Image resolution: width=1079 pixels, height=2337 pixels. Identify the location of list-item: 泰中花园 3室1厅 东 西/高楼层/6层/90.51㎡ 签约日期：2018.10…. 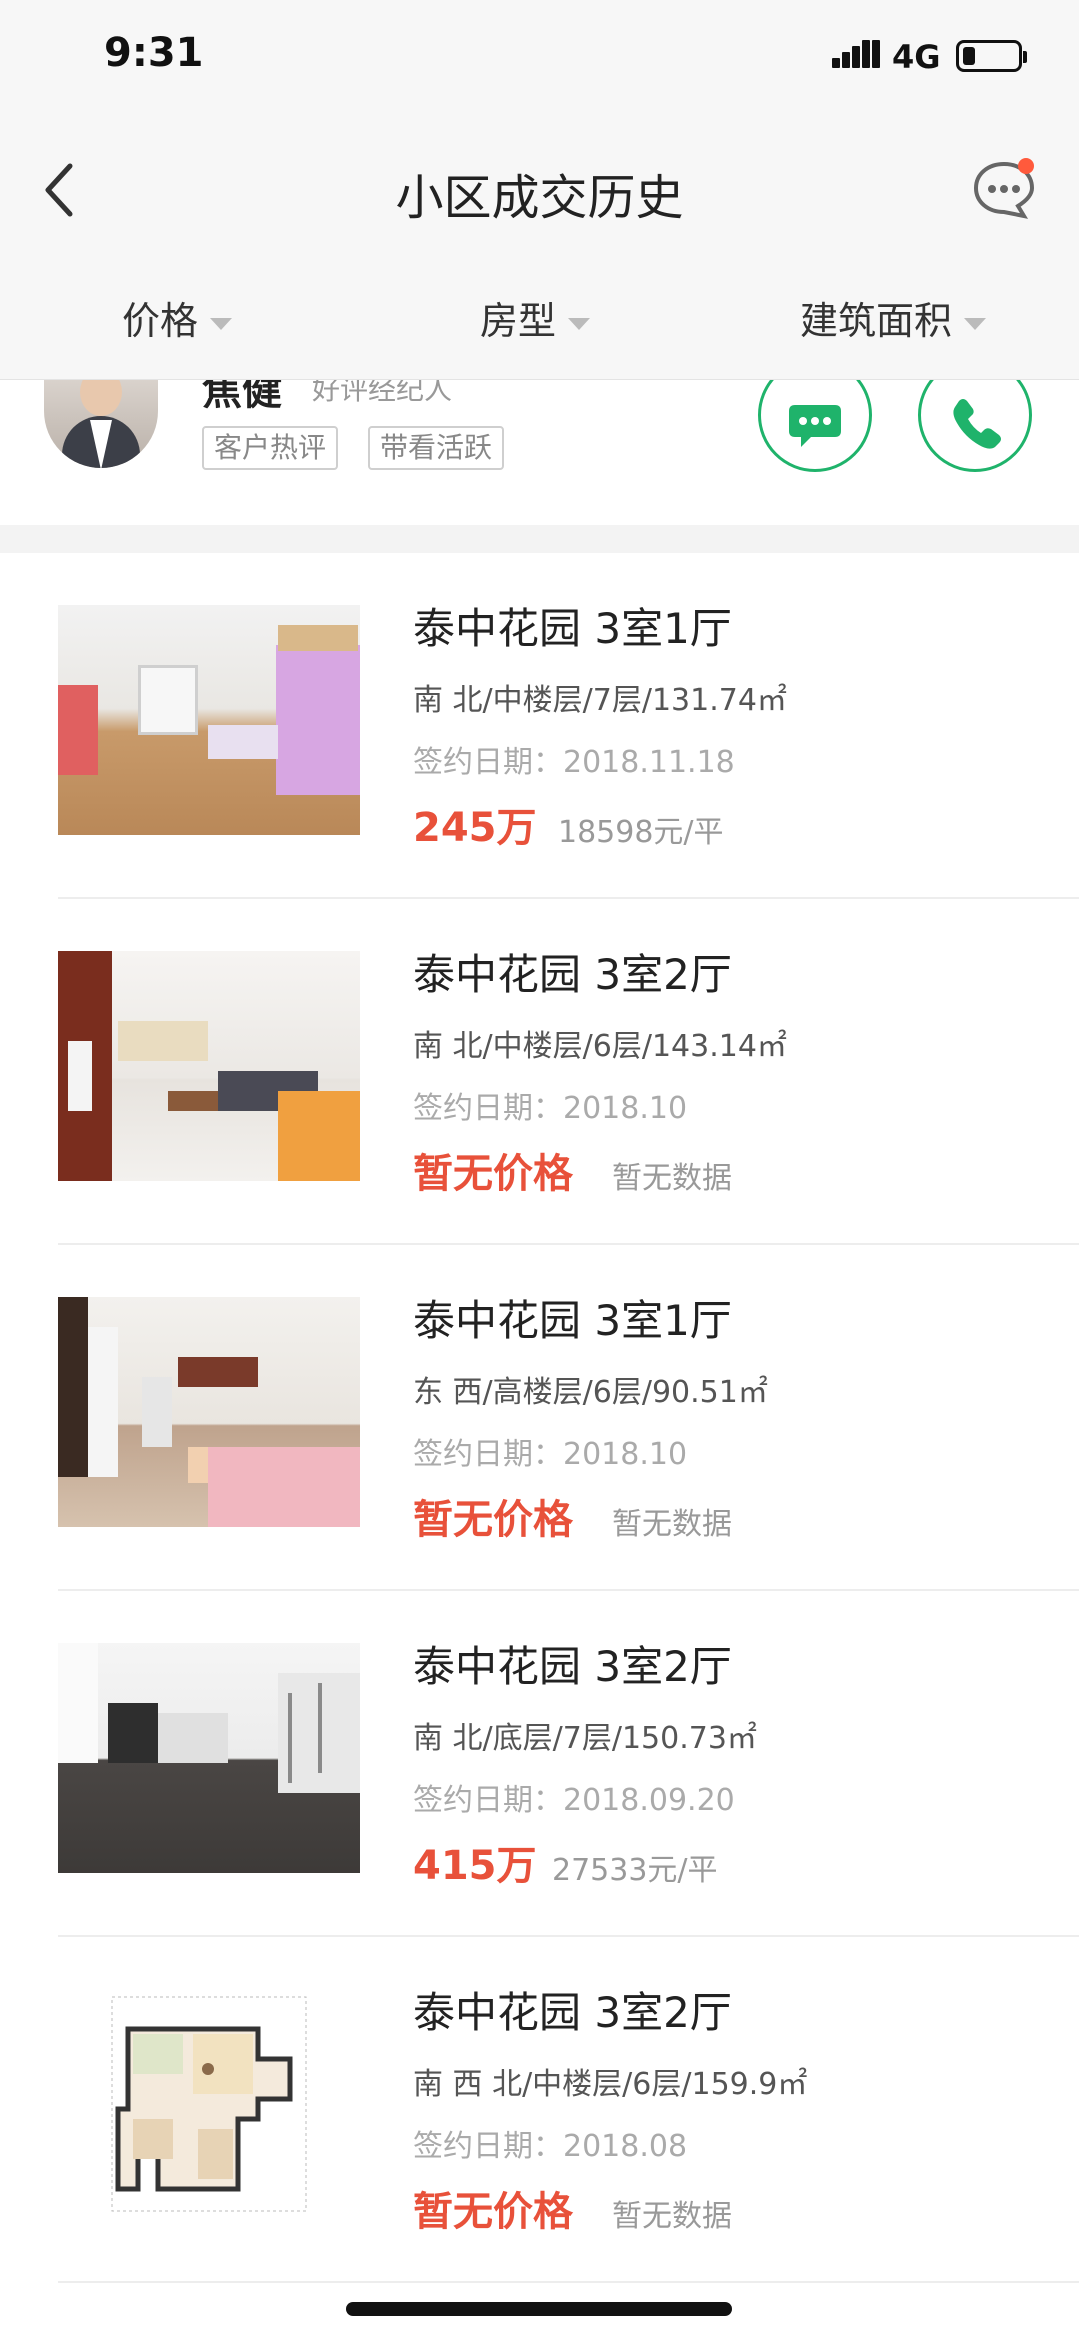
(539, 1418).